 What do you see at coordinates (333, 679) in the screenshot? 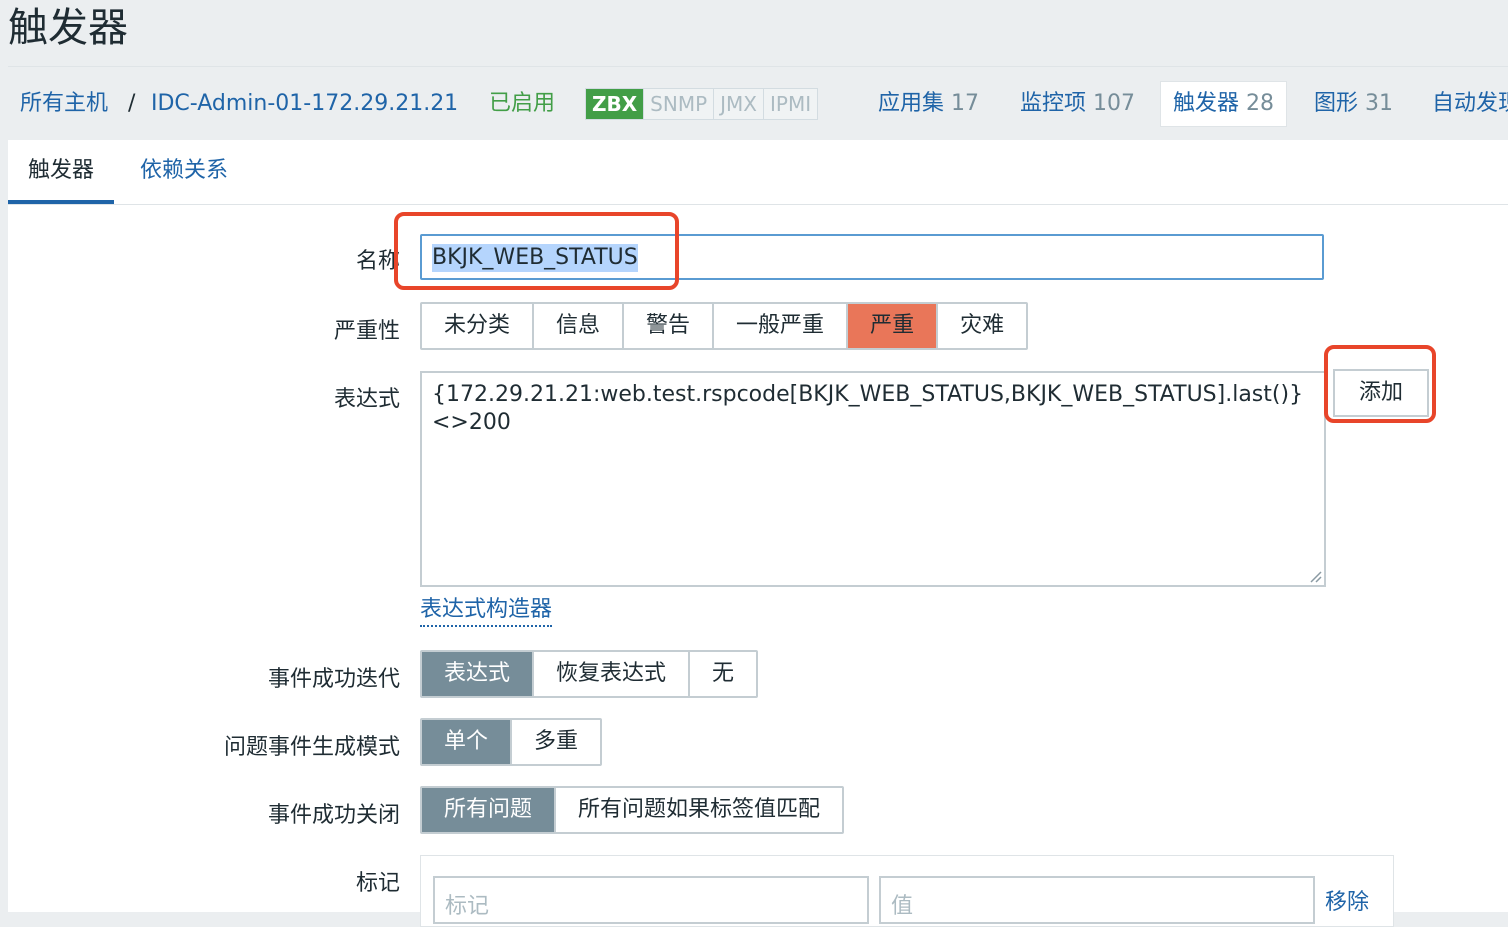
I see `ok-event-label: 事件成功迭代` at bounding box center [333, 679].